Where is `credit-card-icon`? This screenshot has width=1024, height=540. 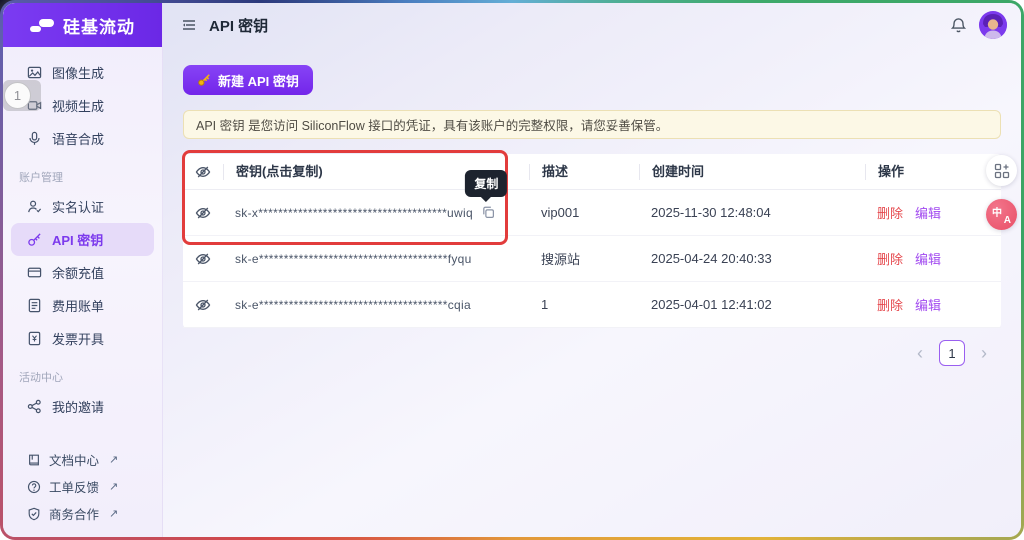 credit-card-icon is located at coordinates (34, 272).